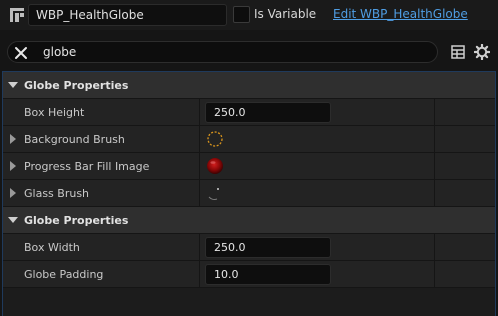  I want to click on property-row-box-height: Box Height 250.0, so click(249, 112).